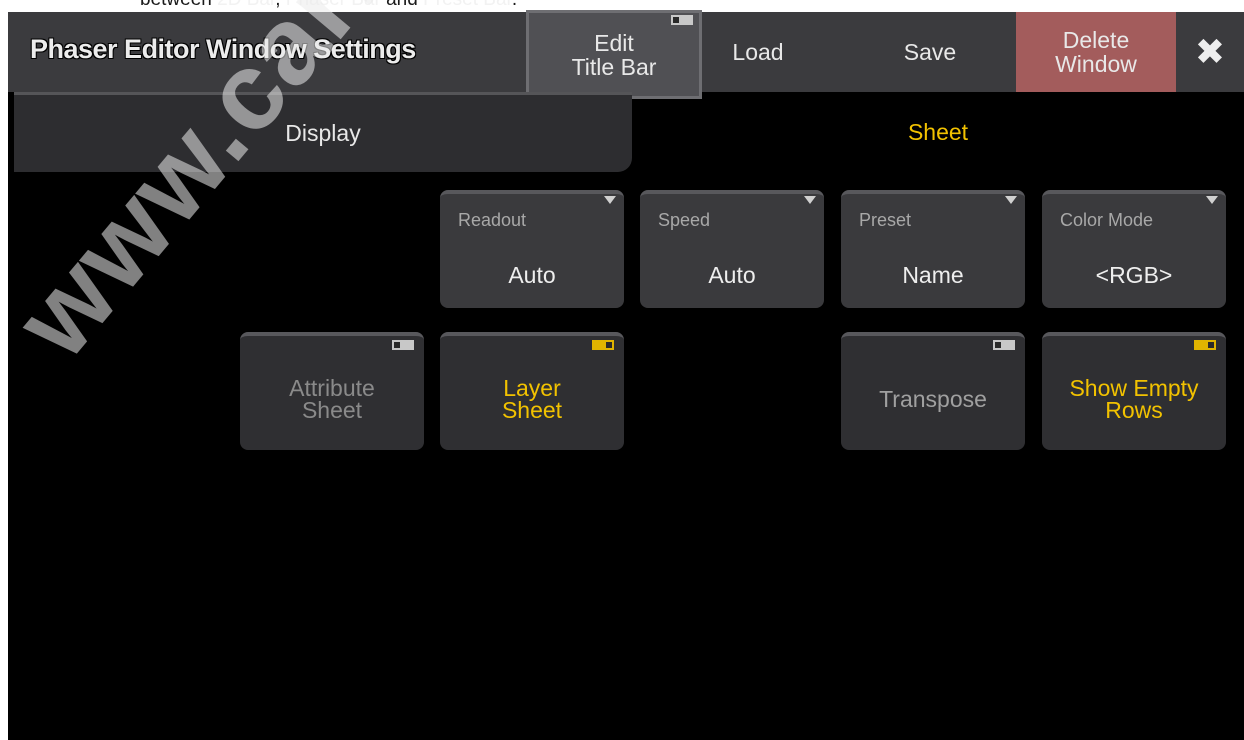 The image size is (1244, 740). I want to click on layer-sheet-label-line2: Sheet, so click(532, 410).